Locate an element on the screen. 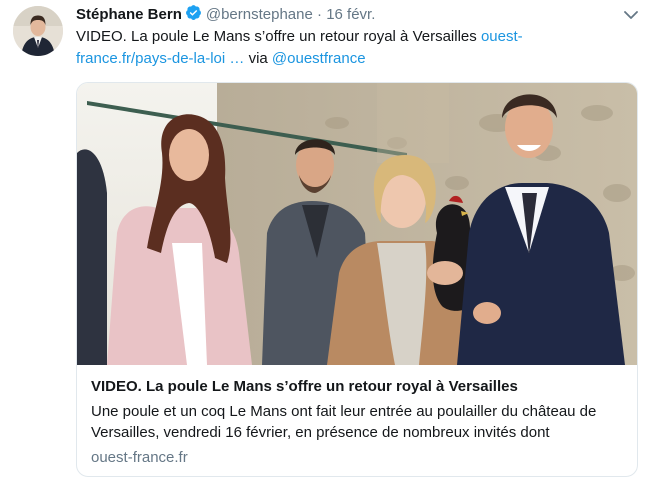 The width and height of the screenshot is (650, 485). author-handle: @bernstephane is located at coordinates (259, 14).